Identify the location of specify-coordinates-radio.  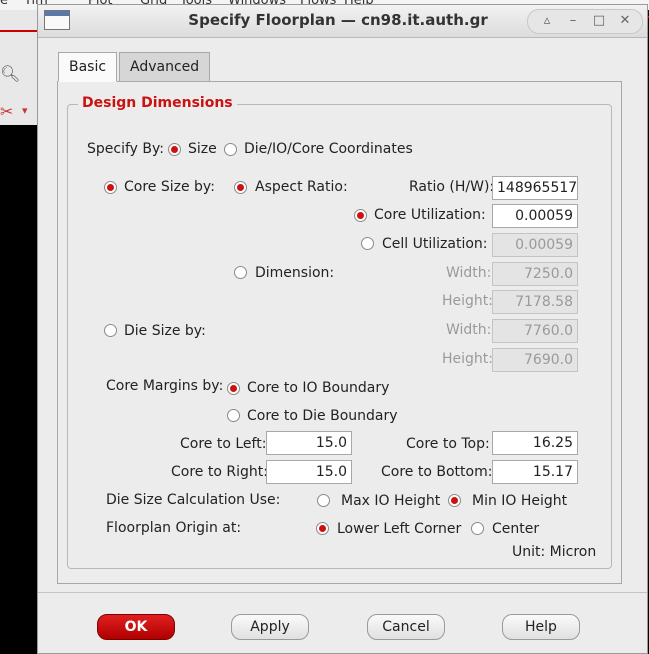
(230, 149).